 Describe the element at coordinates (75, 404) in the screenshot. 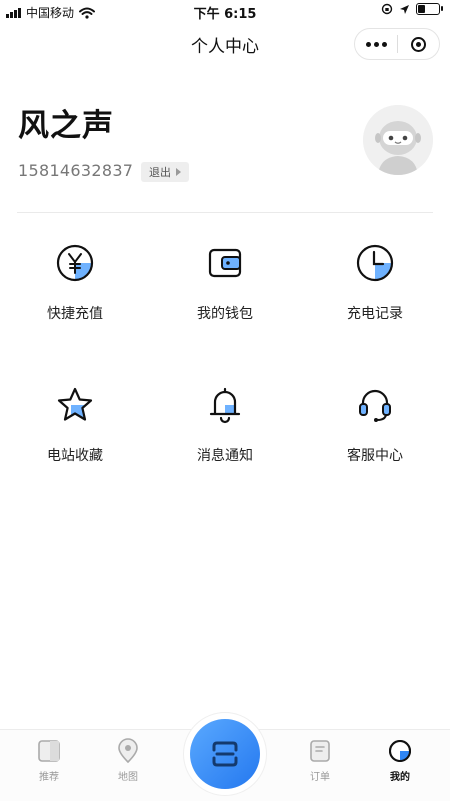

I see `star-icon` at that location.